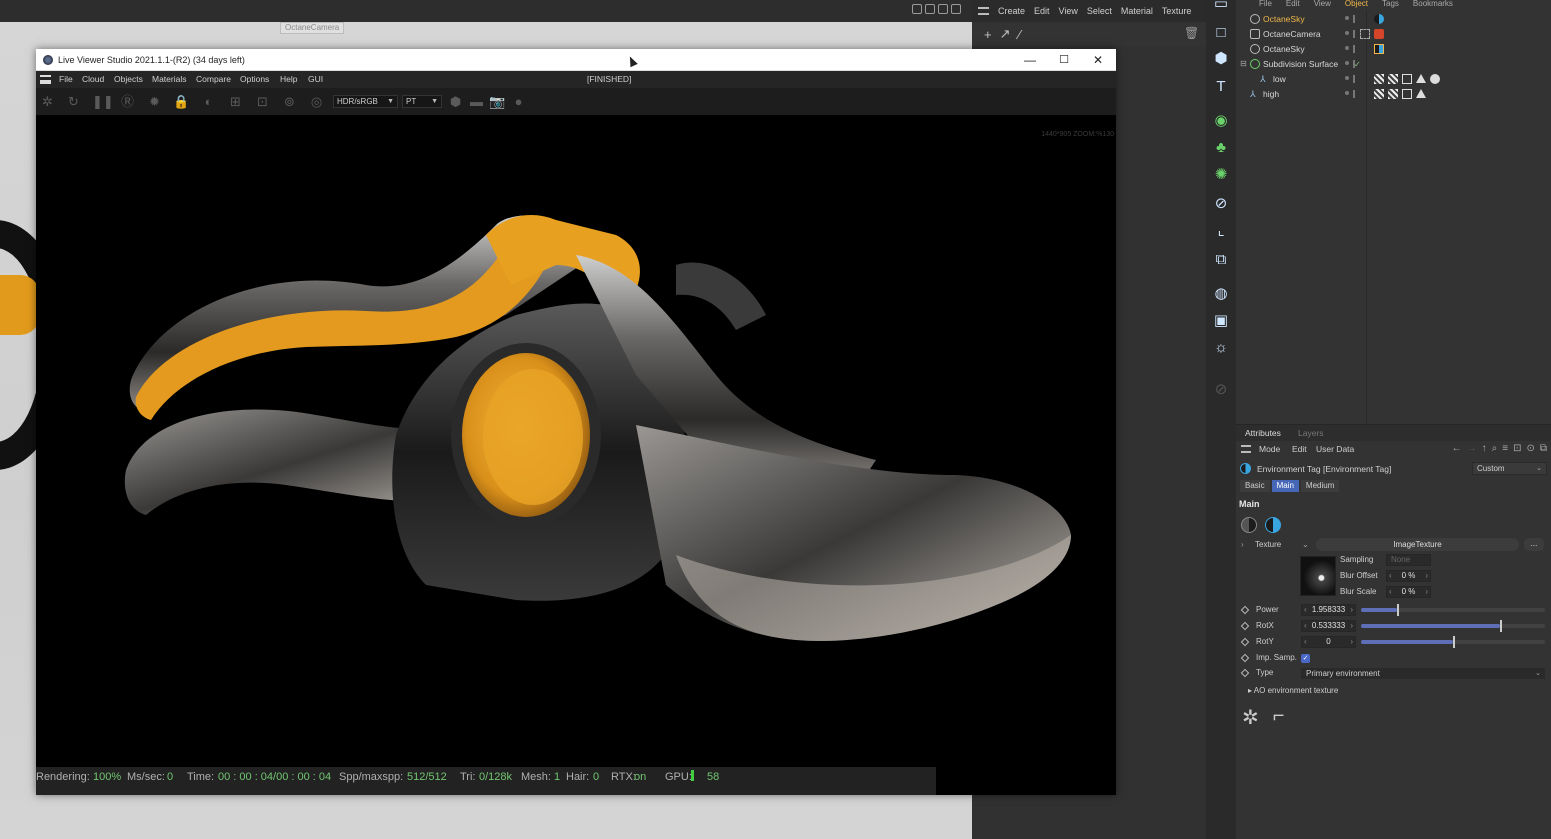  What do you see at coordinates (1408, 576) in the screenshot?
I see `blur-offset-field: ‹ 0 % ›` at bounding box center [1408, 576].